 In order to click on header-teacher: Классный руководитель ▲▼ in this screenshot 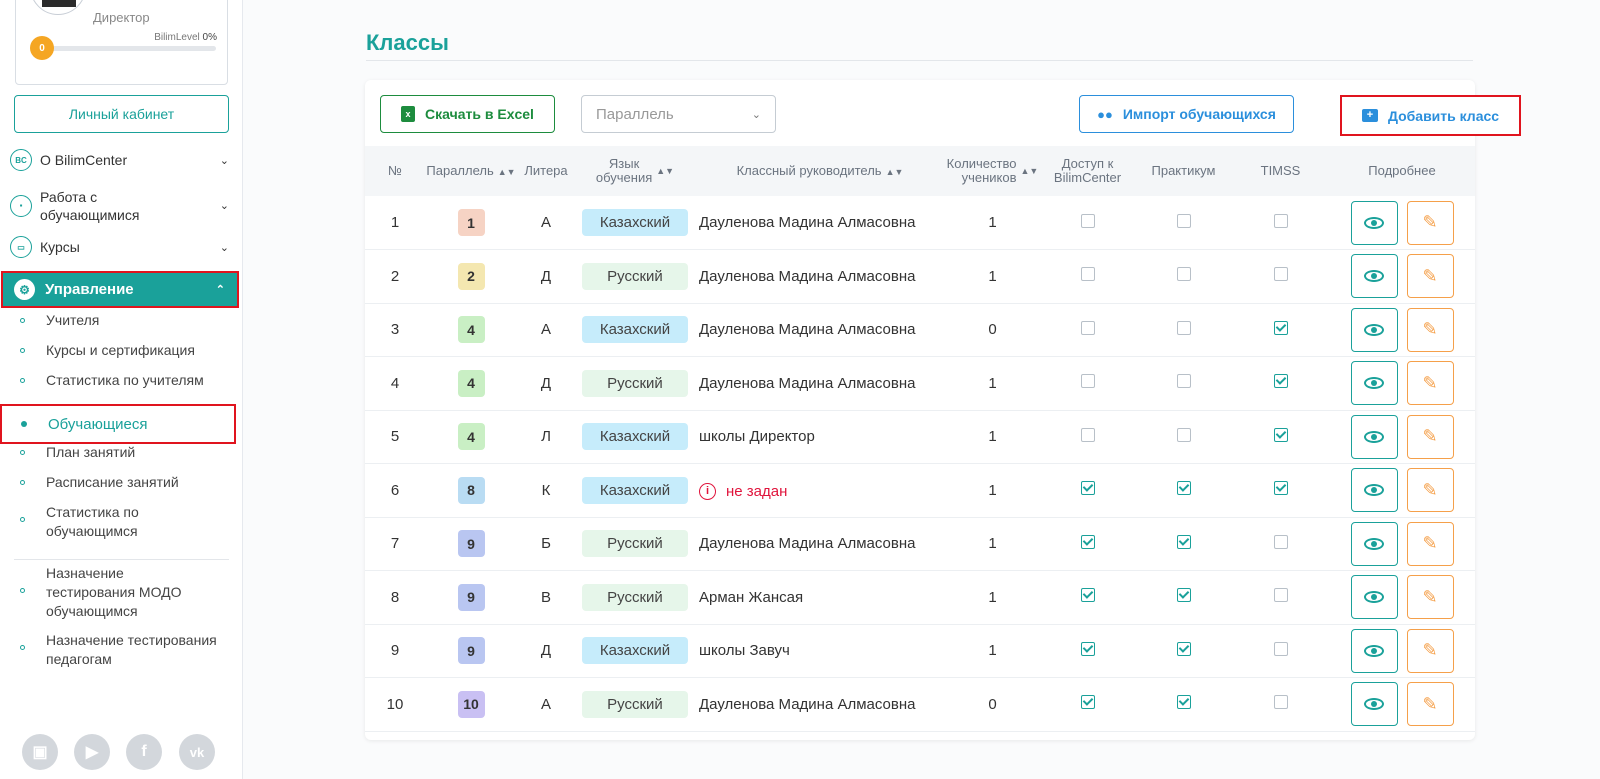, I will do `click(820, 171)`.